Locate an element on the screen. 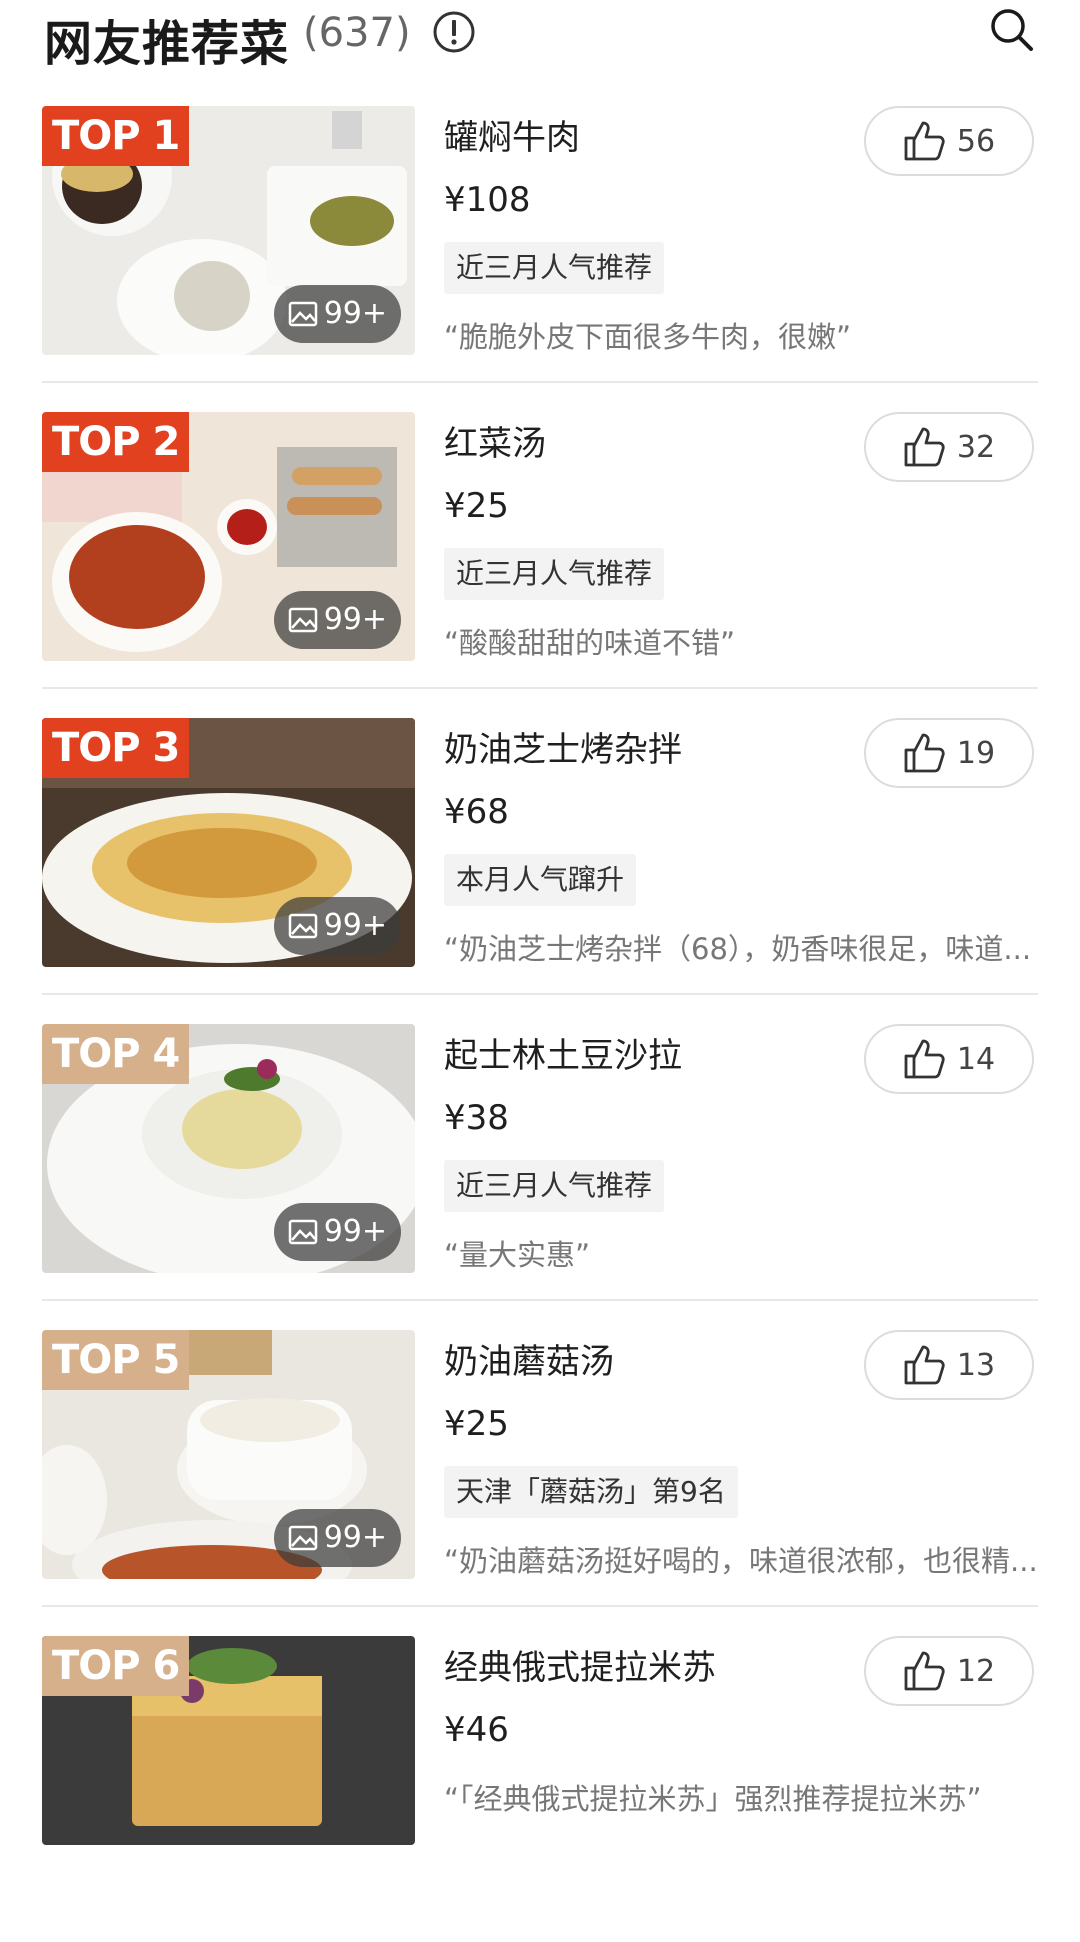 This screenshot has height=1942, width=1080. like-count: 13 is located at coordinates (976, 1365).